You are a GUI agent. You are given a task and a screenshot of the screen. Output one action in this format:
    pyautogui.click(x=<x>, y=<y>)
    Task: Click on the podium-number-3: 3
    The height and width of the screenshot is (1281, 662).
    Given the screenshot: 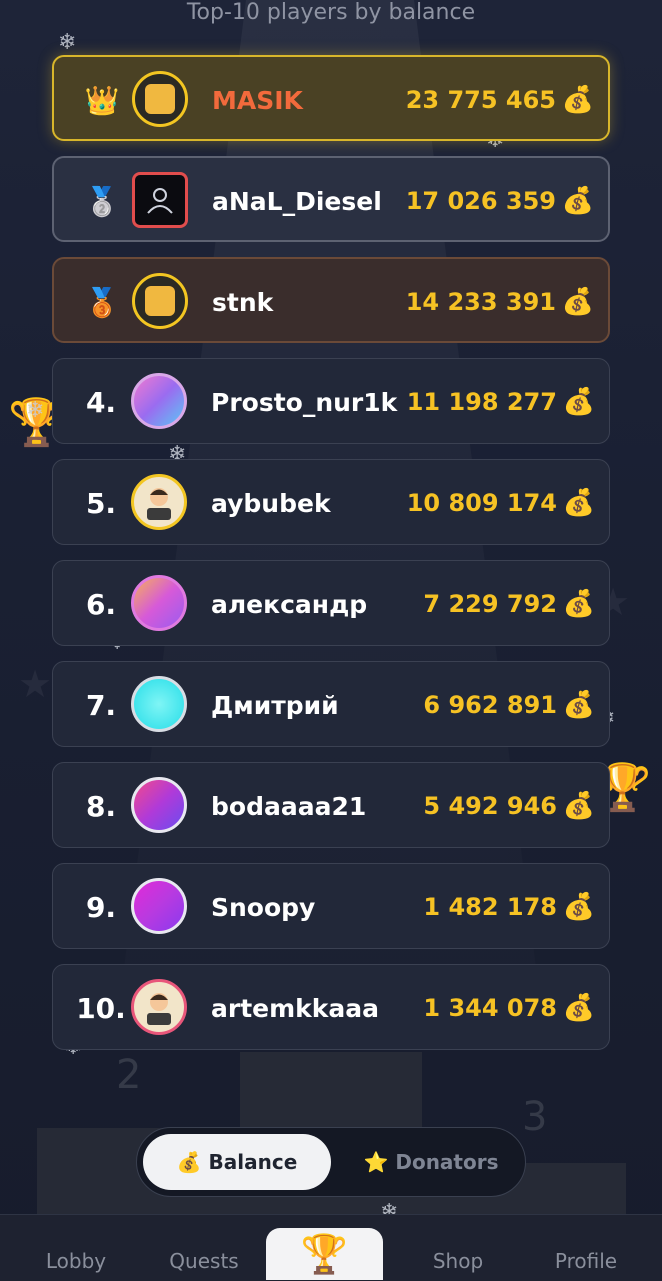 What is the action you would take?
    pyautogui.click(x=535, y=1117)
    